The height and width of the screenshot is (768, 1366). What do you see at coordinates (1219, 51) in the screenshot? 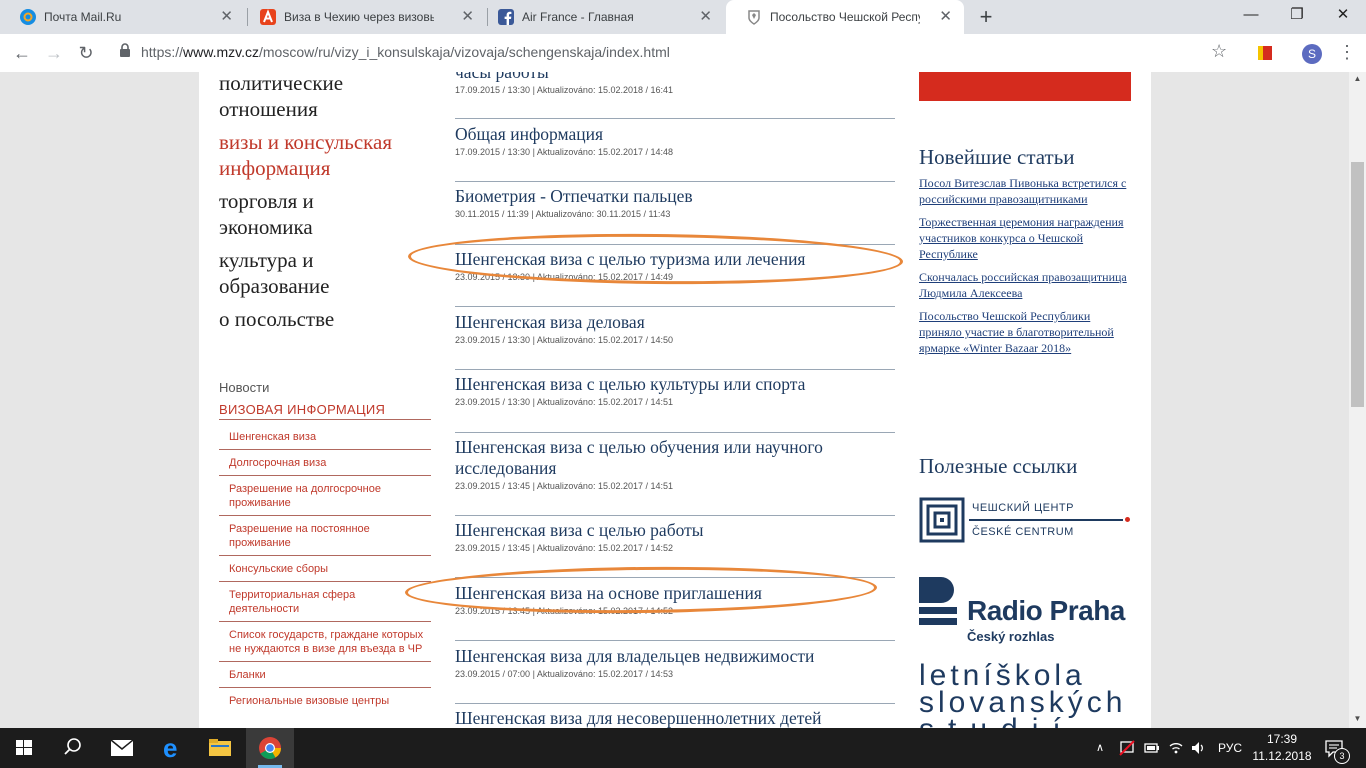
I see `bookmark-star-icon: ☆` at bounding box center [1219, 51].